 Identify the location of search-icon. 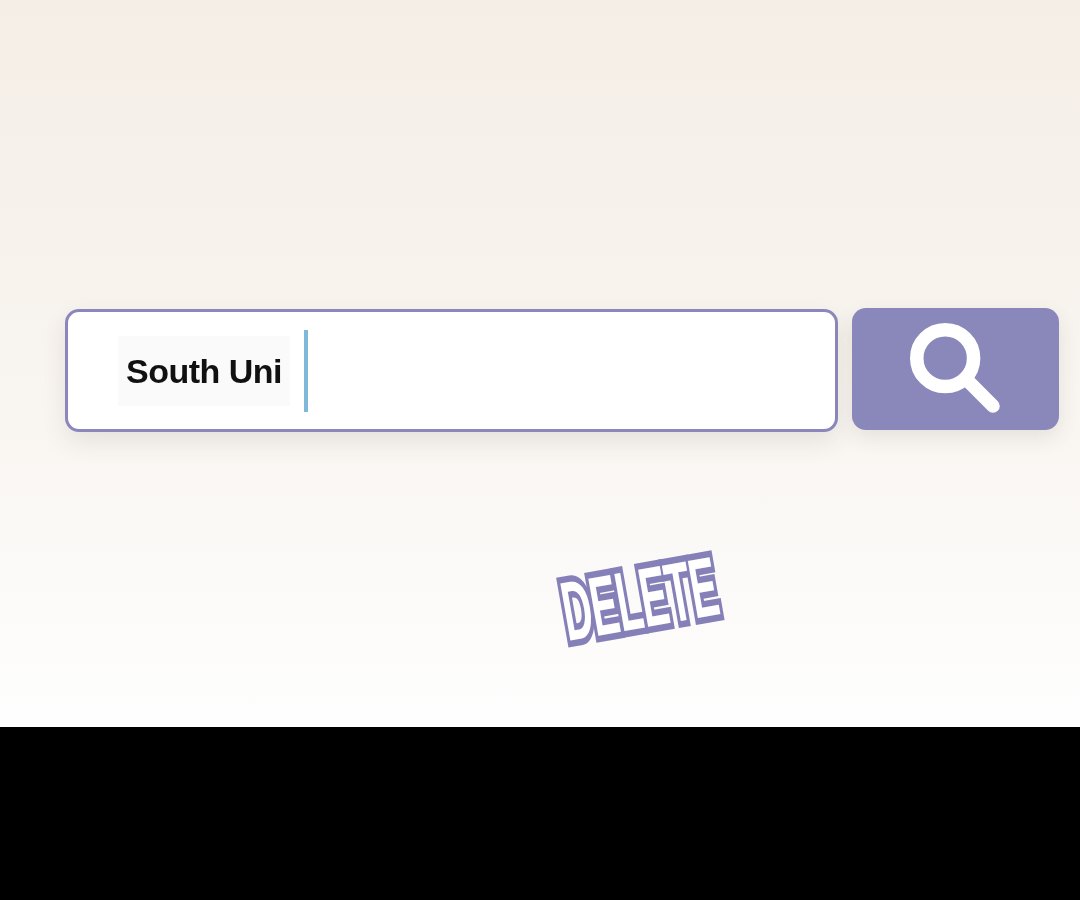
(955, 369).